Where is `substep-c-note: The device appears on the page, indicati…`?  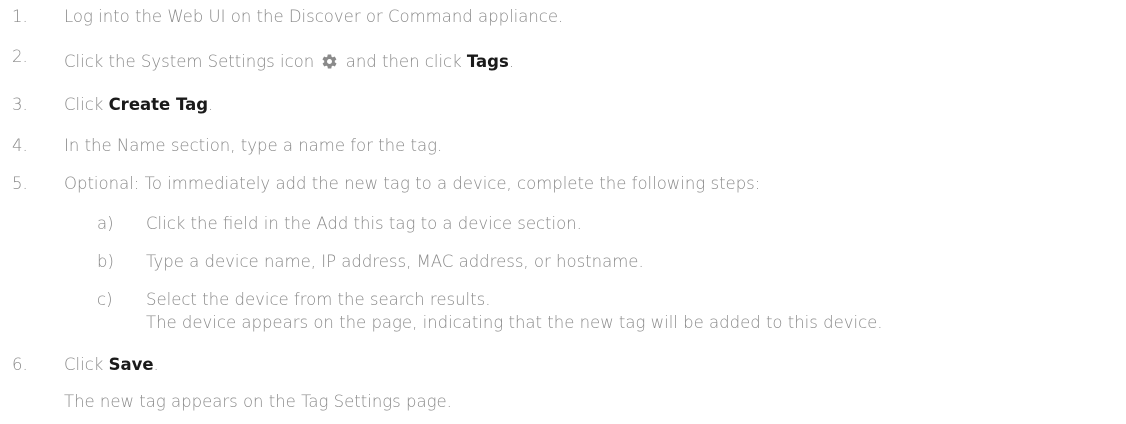 substep-c-note: The device appears on the page, indicati… is located at coordinates (514, 322).